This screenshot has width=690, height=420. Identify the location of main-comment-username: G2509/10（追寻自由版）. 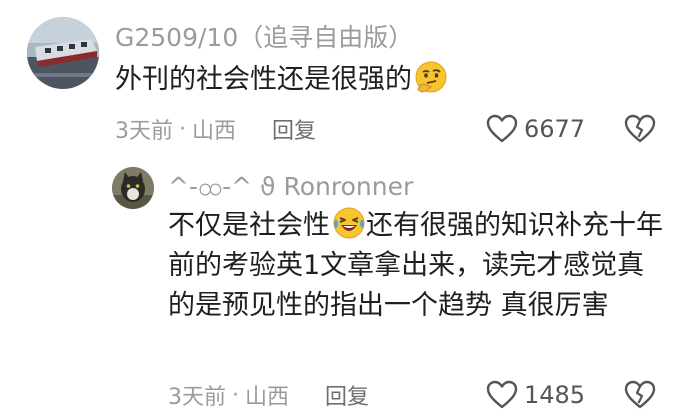
(264, 38).